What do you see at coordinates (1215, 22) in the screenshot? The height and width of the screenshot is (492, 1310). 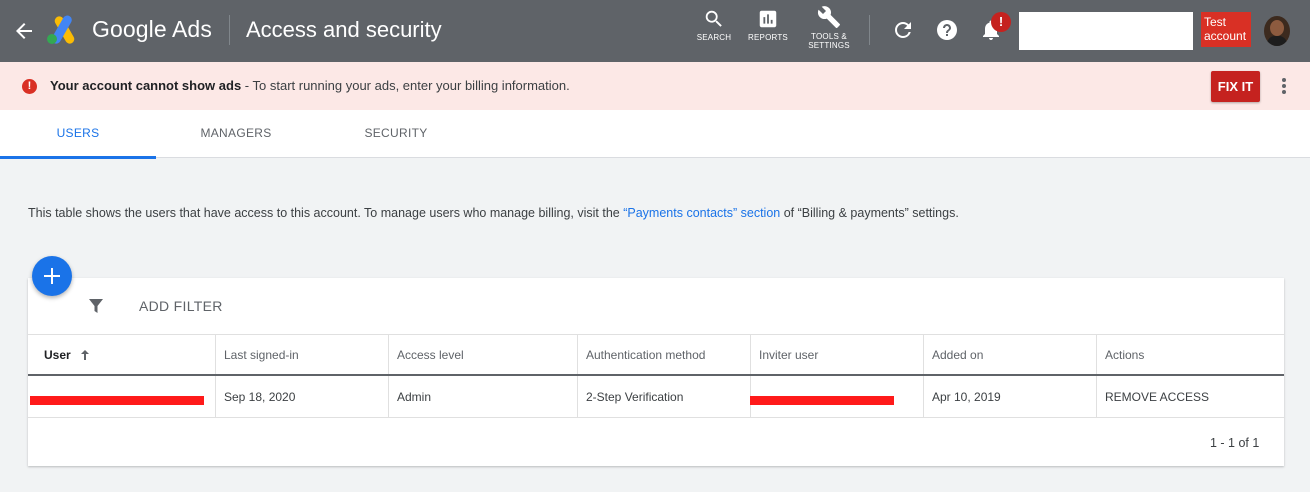 I see `test-account-line1: Test` at bounding box center [1215, 22].